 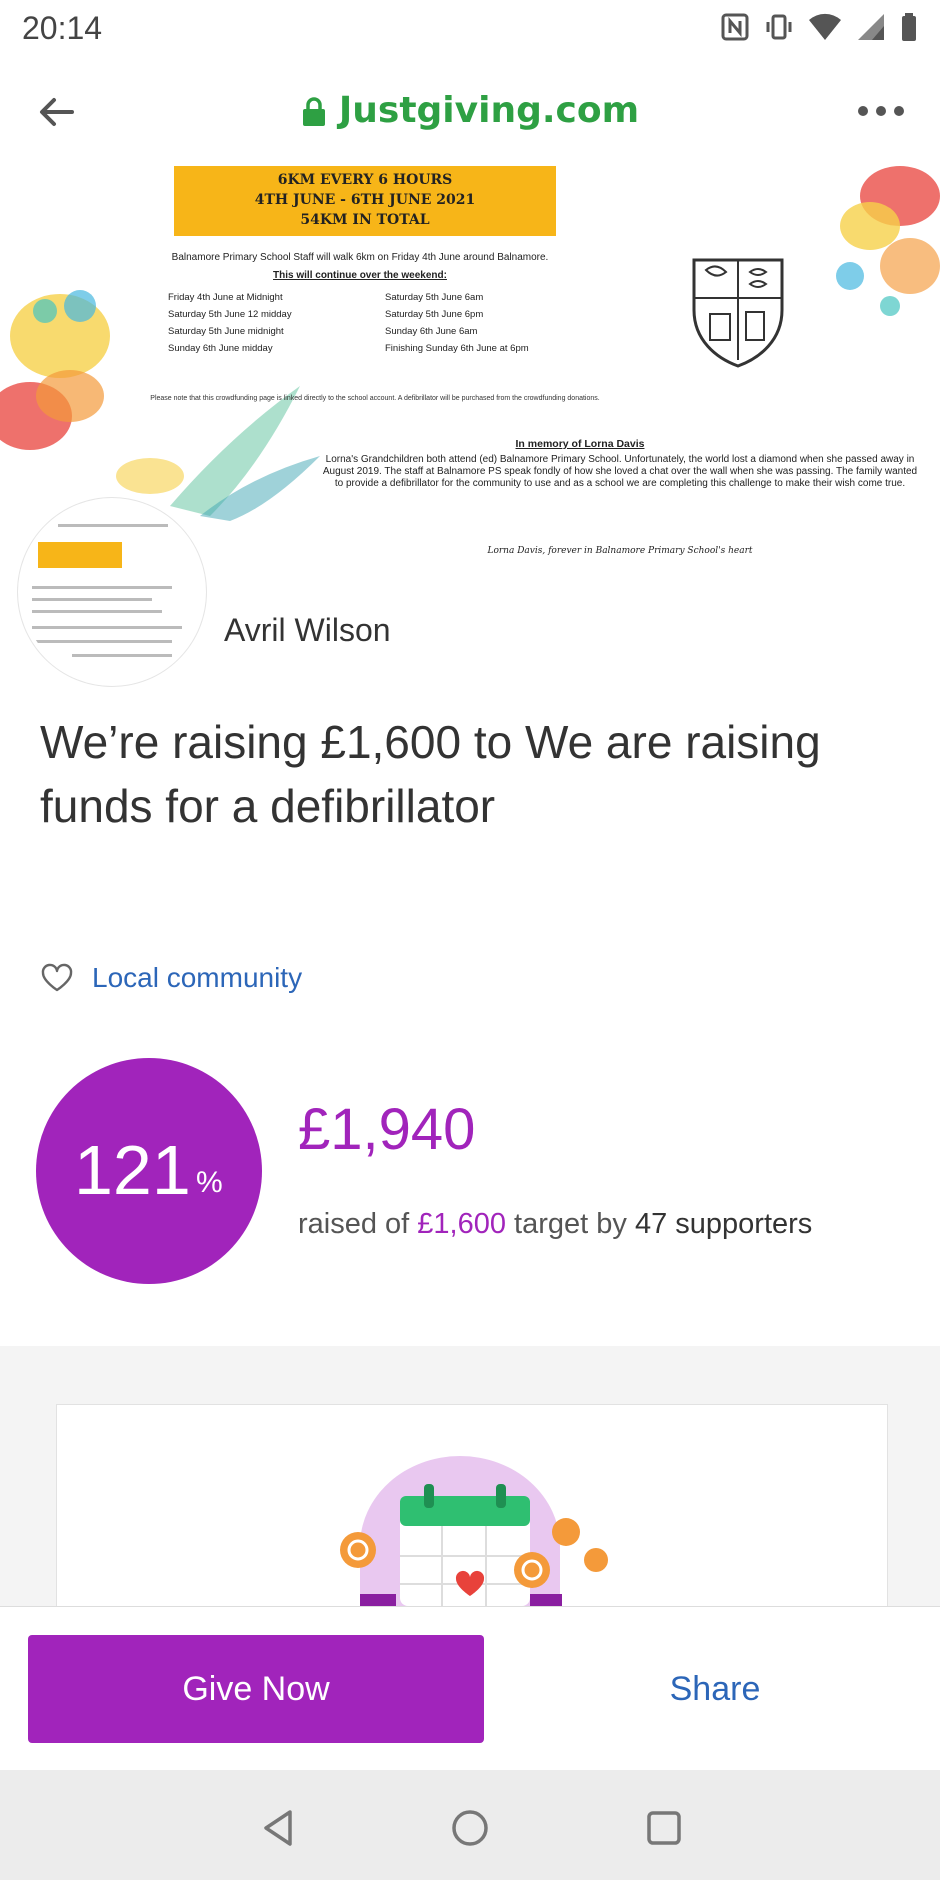 I want to click on nav-back-button, so click(x=278, y=1830).